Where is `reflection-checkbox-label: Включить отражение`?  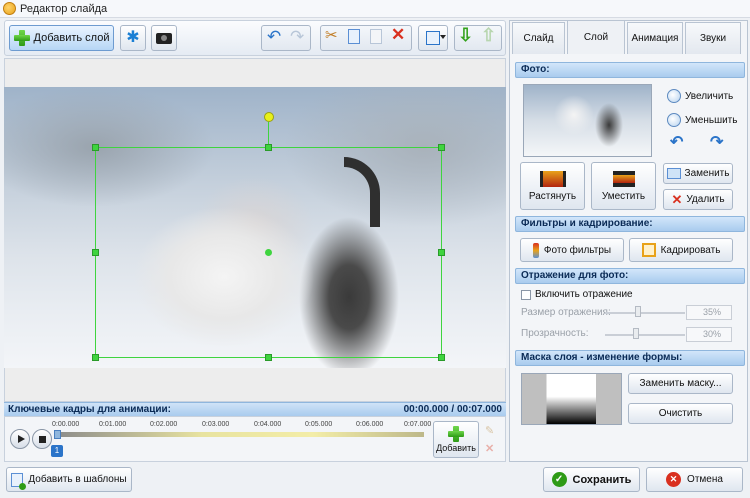
reflection-checkbox-label: Включить отражение is located at coordinates (584, 294).